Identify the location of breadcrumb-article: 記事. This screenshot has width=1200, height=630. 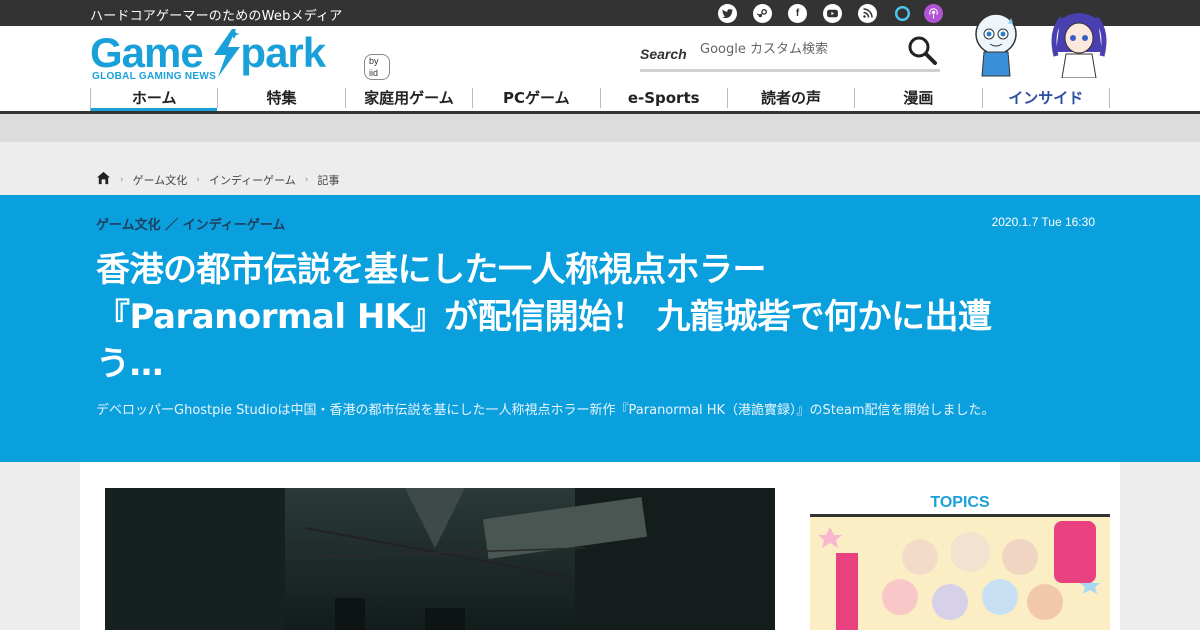
(328, 180).